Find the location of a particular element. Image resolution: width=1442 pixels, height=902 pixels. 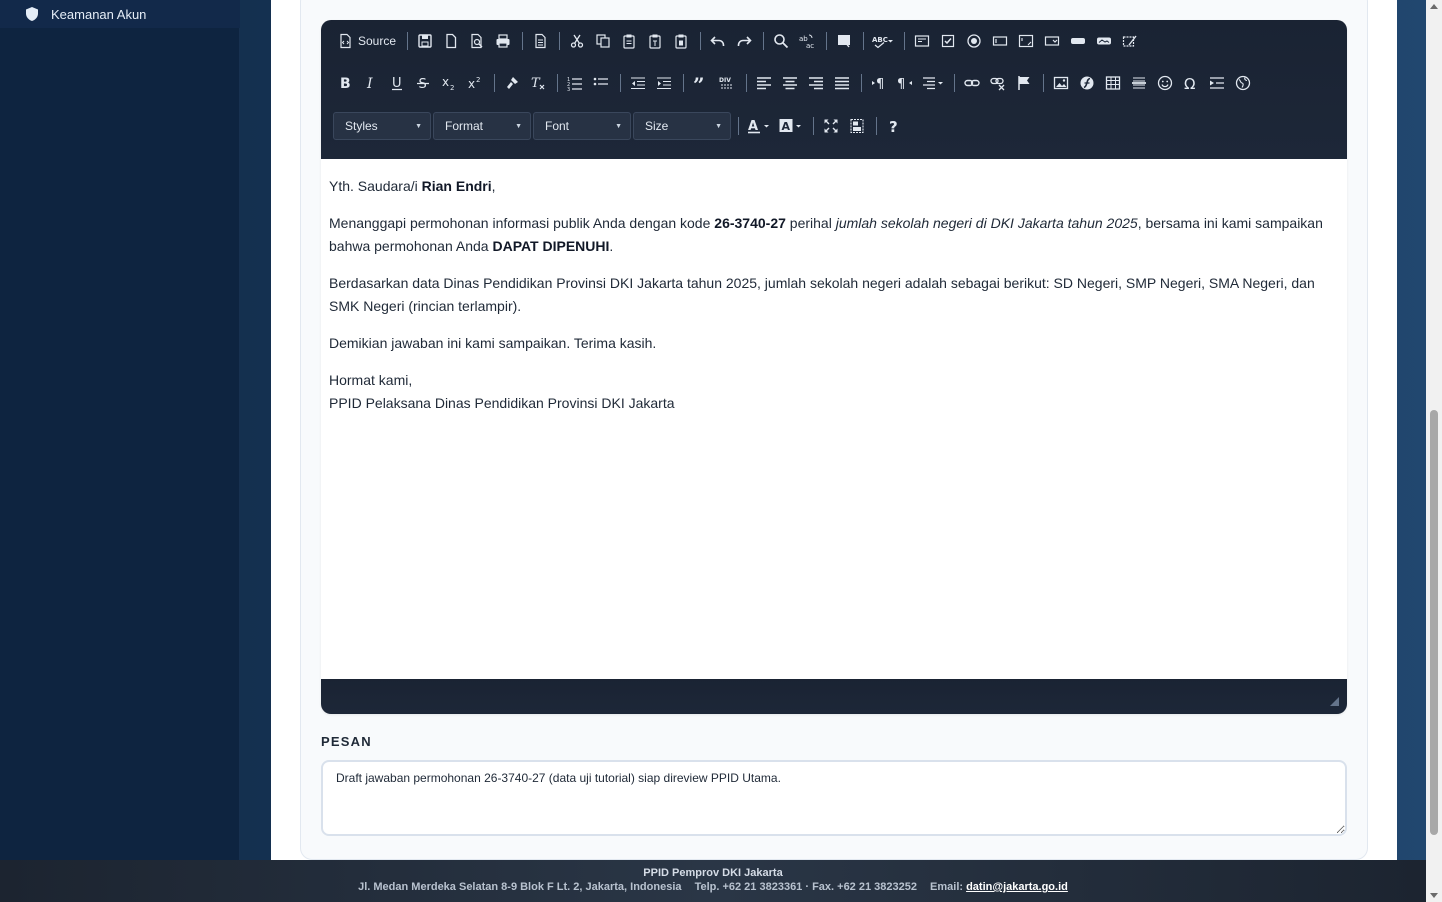

align-center-button is located at coordinates (790, 83).